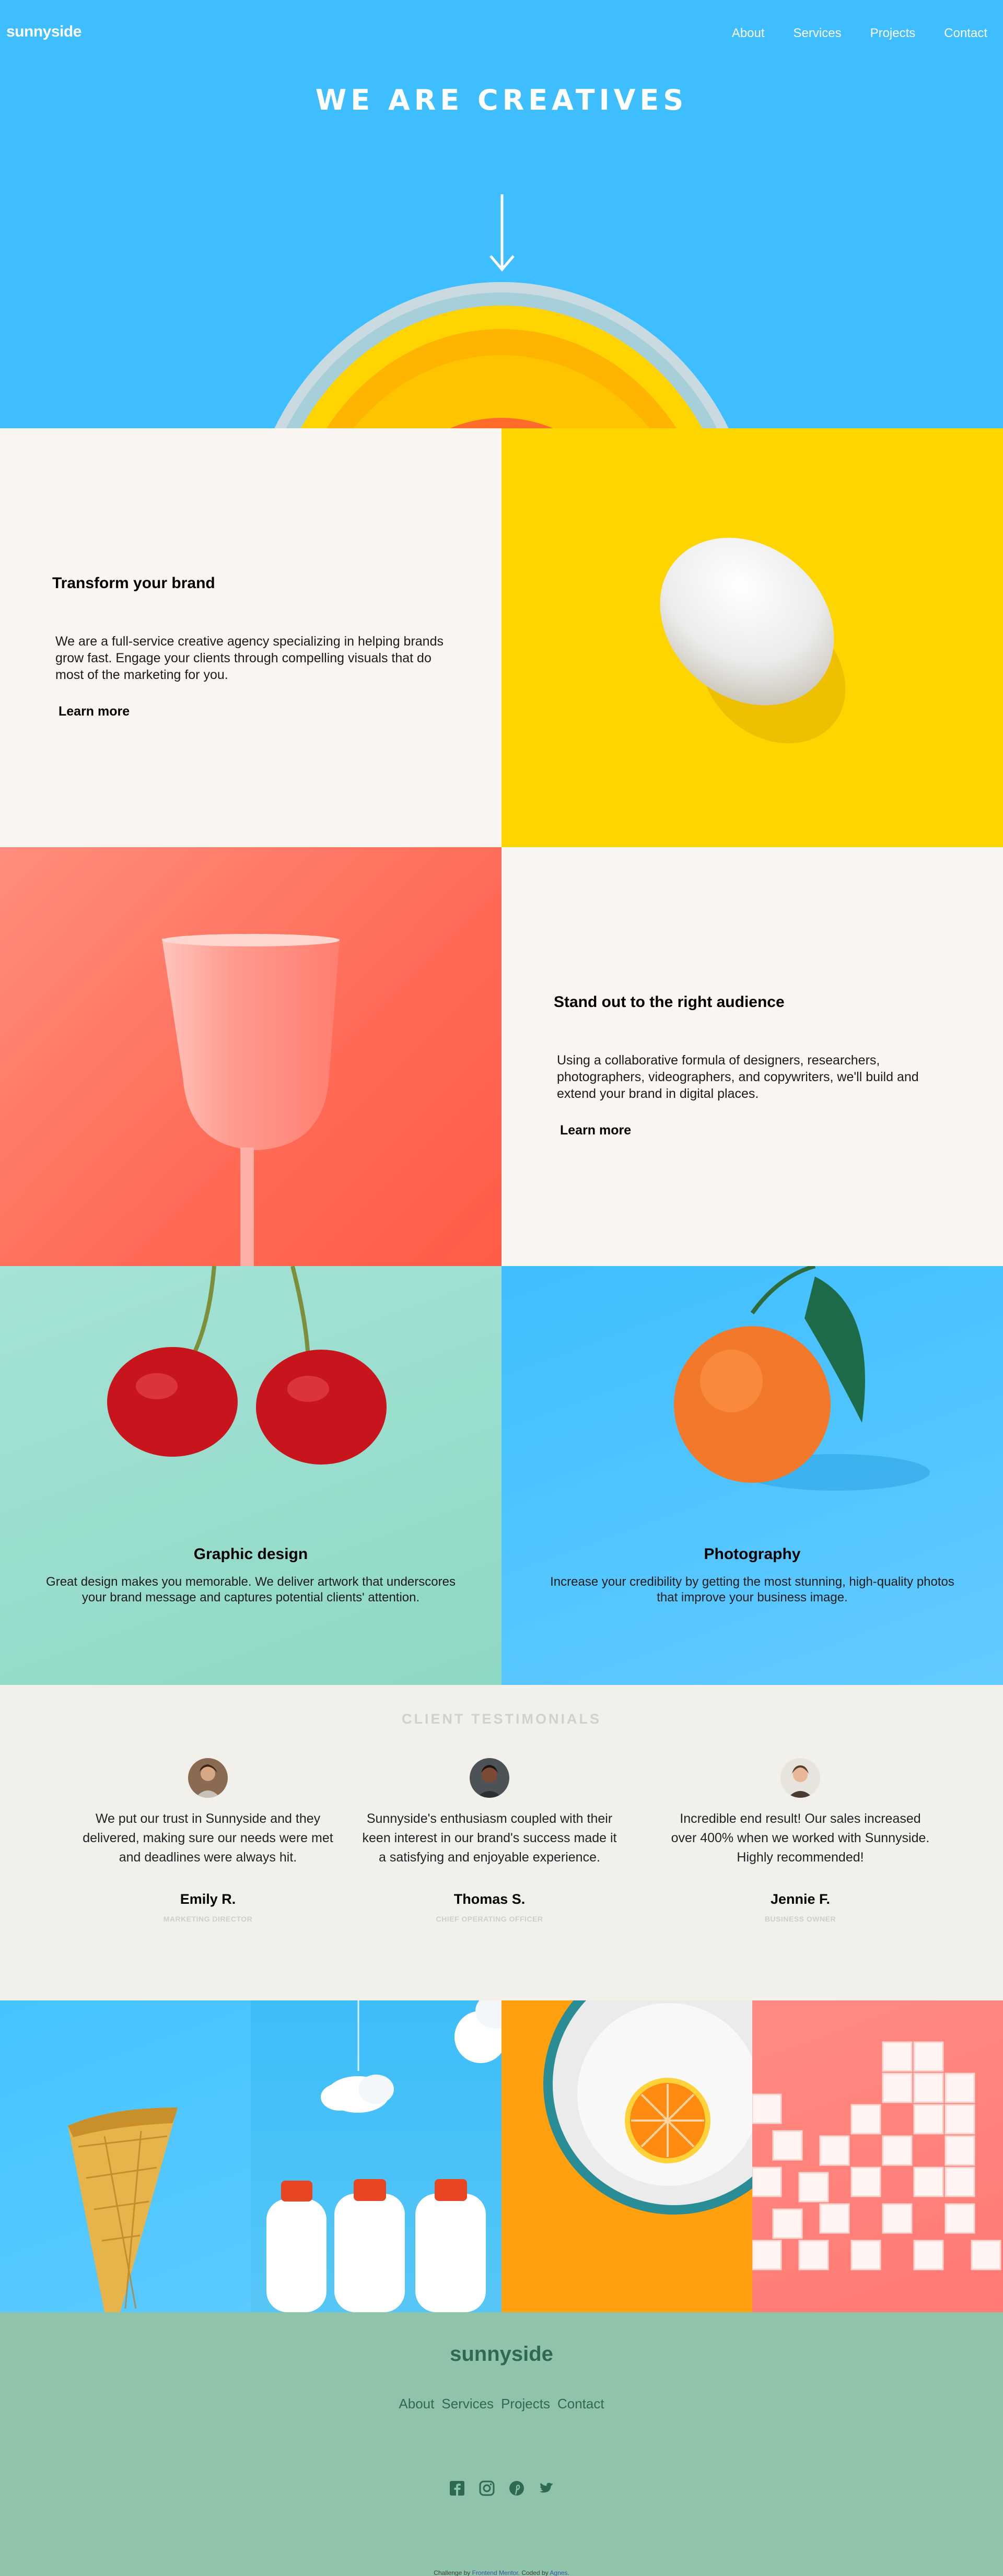 The height and width of the screenshot is (2576, 1003). I want to click on nav-projects: Projects, so click(893, 33).